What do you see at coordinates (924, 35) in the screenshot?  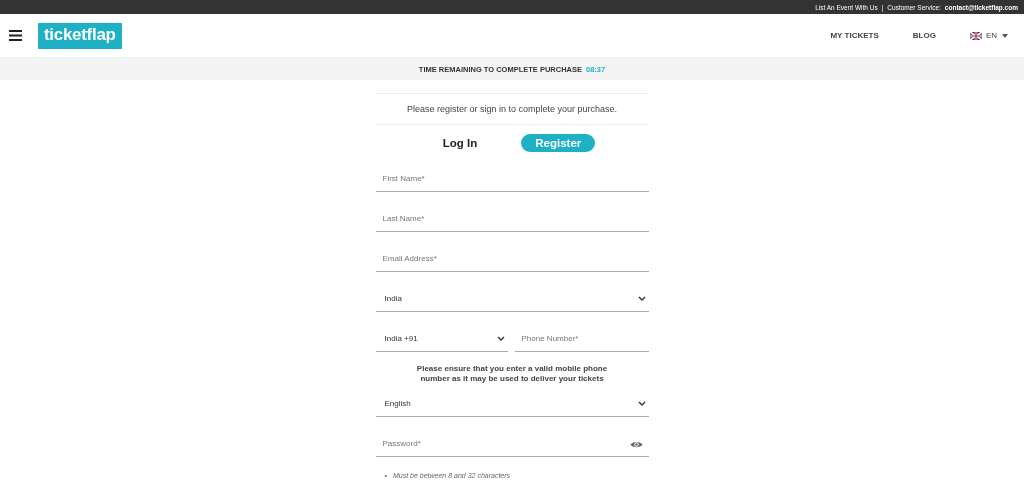 I see `nav-link: BLOG` at bounding box center [924, 35].